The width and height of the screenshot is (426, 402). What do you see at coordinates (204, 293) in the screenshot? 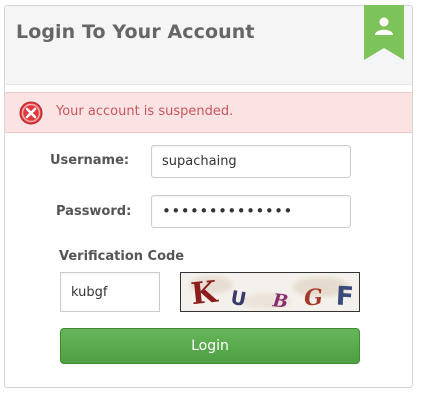
I see `captcha-char: K` at bounding box center [204, 293].